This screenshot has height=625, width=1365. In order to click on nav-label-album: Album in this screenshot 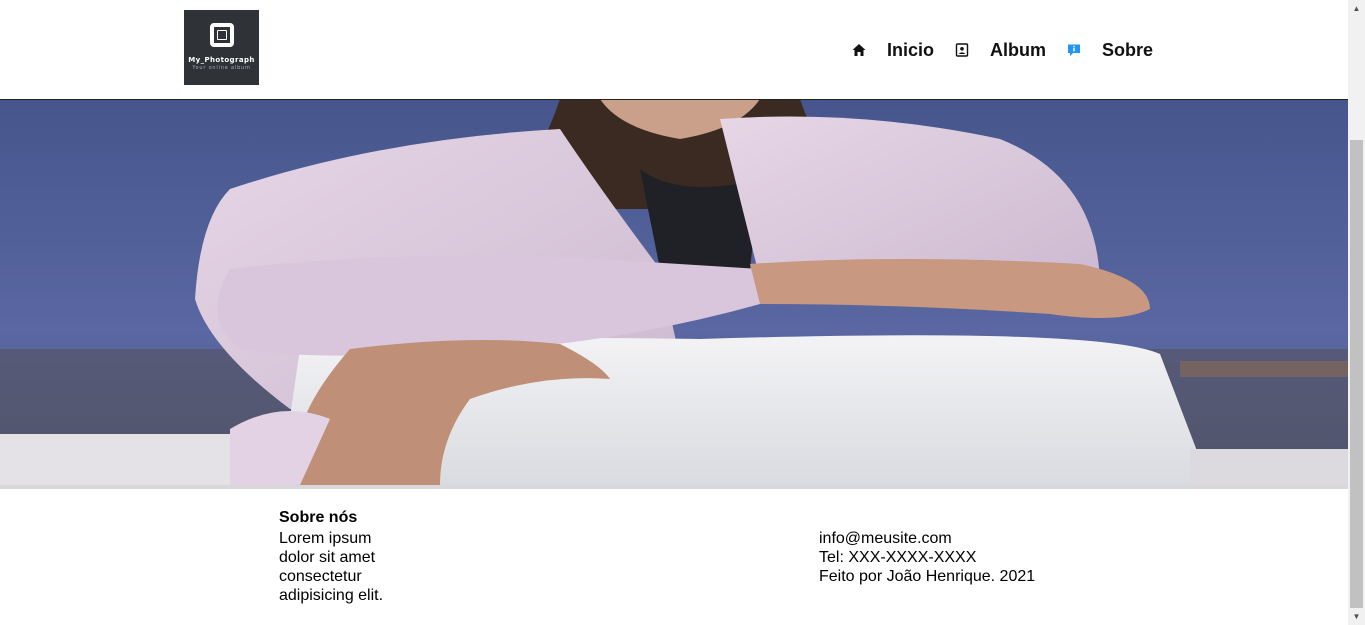, I will do `click(1017, 49)`.